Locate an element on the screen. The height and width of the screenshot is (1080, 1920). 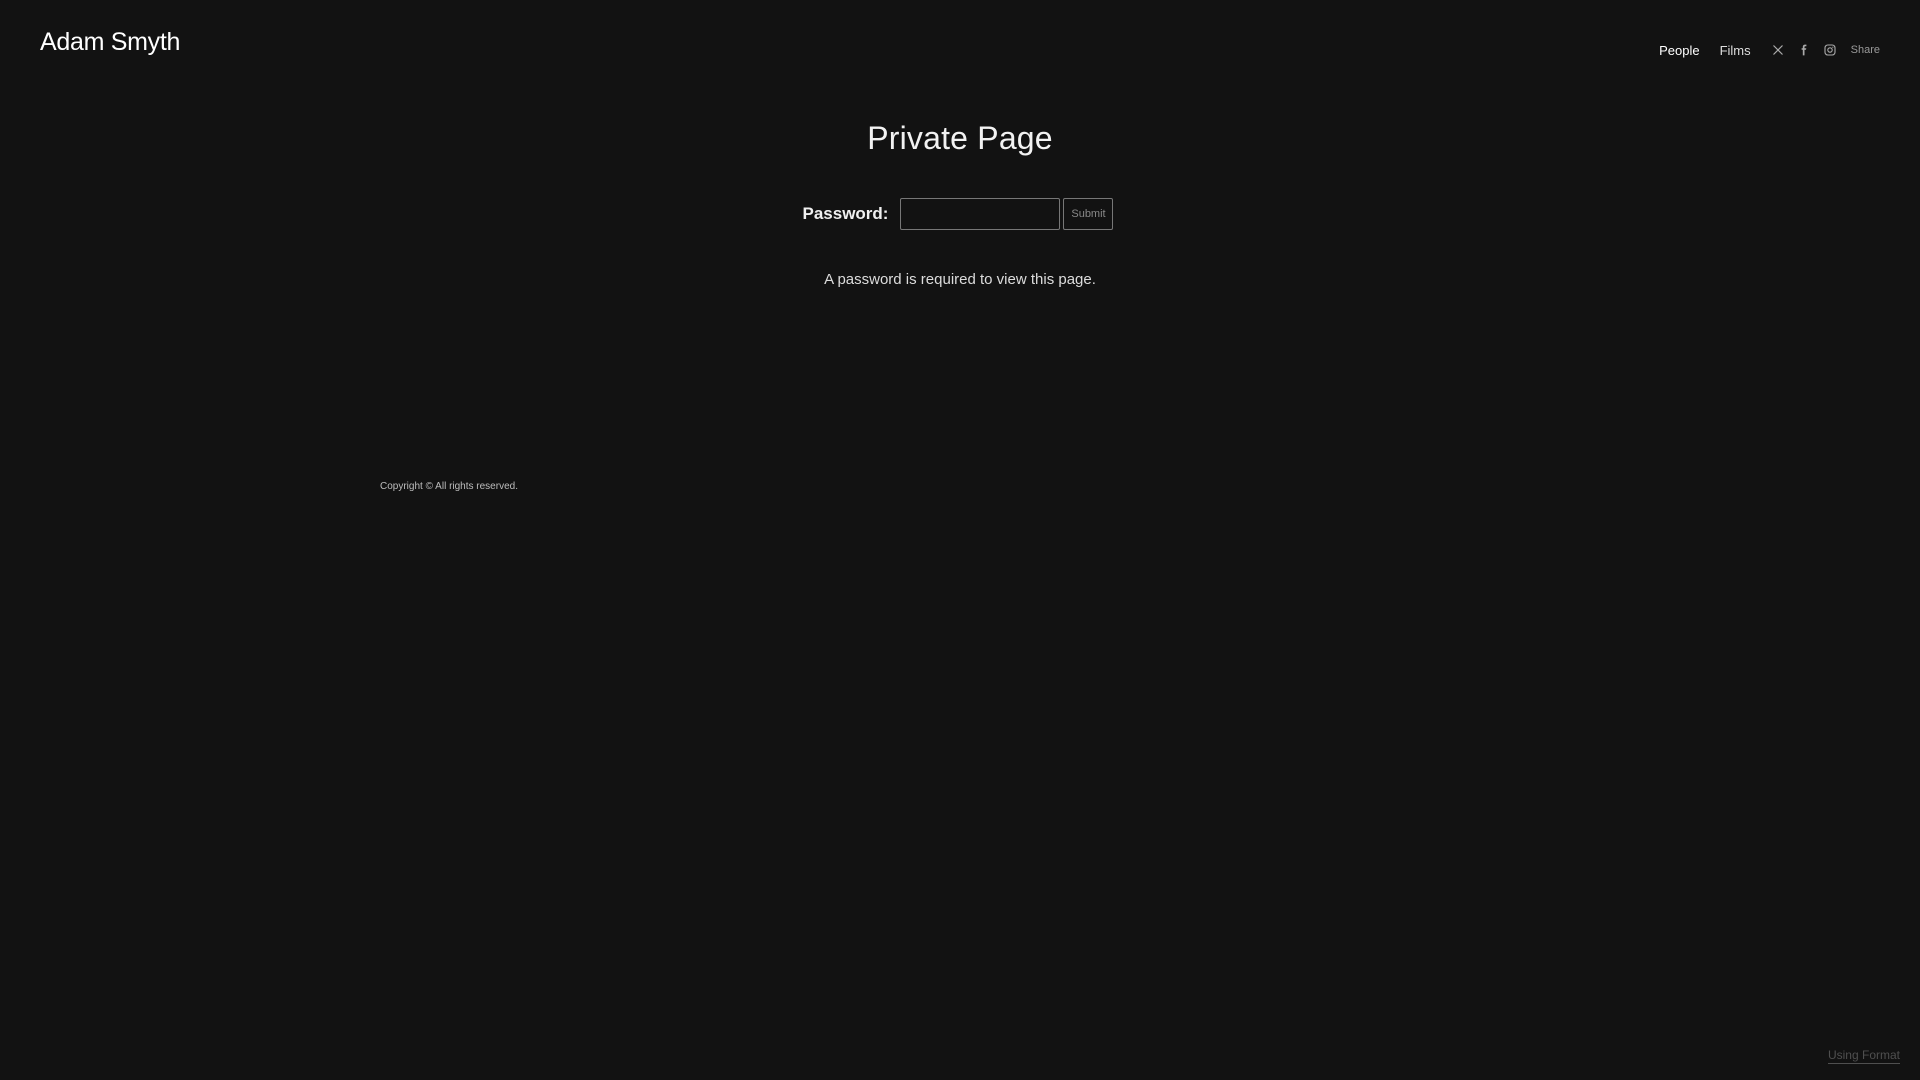
site-title: Adam Smyth is located at coordinates (110, 42).